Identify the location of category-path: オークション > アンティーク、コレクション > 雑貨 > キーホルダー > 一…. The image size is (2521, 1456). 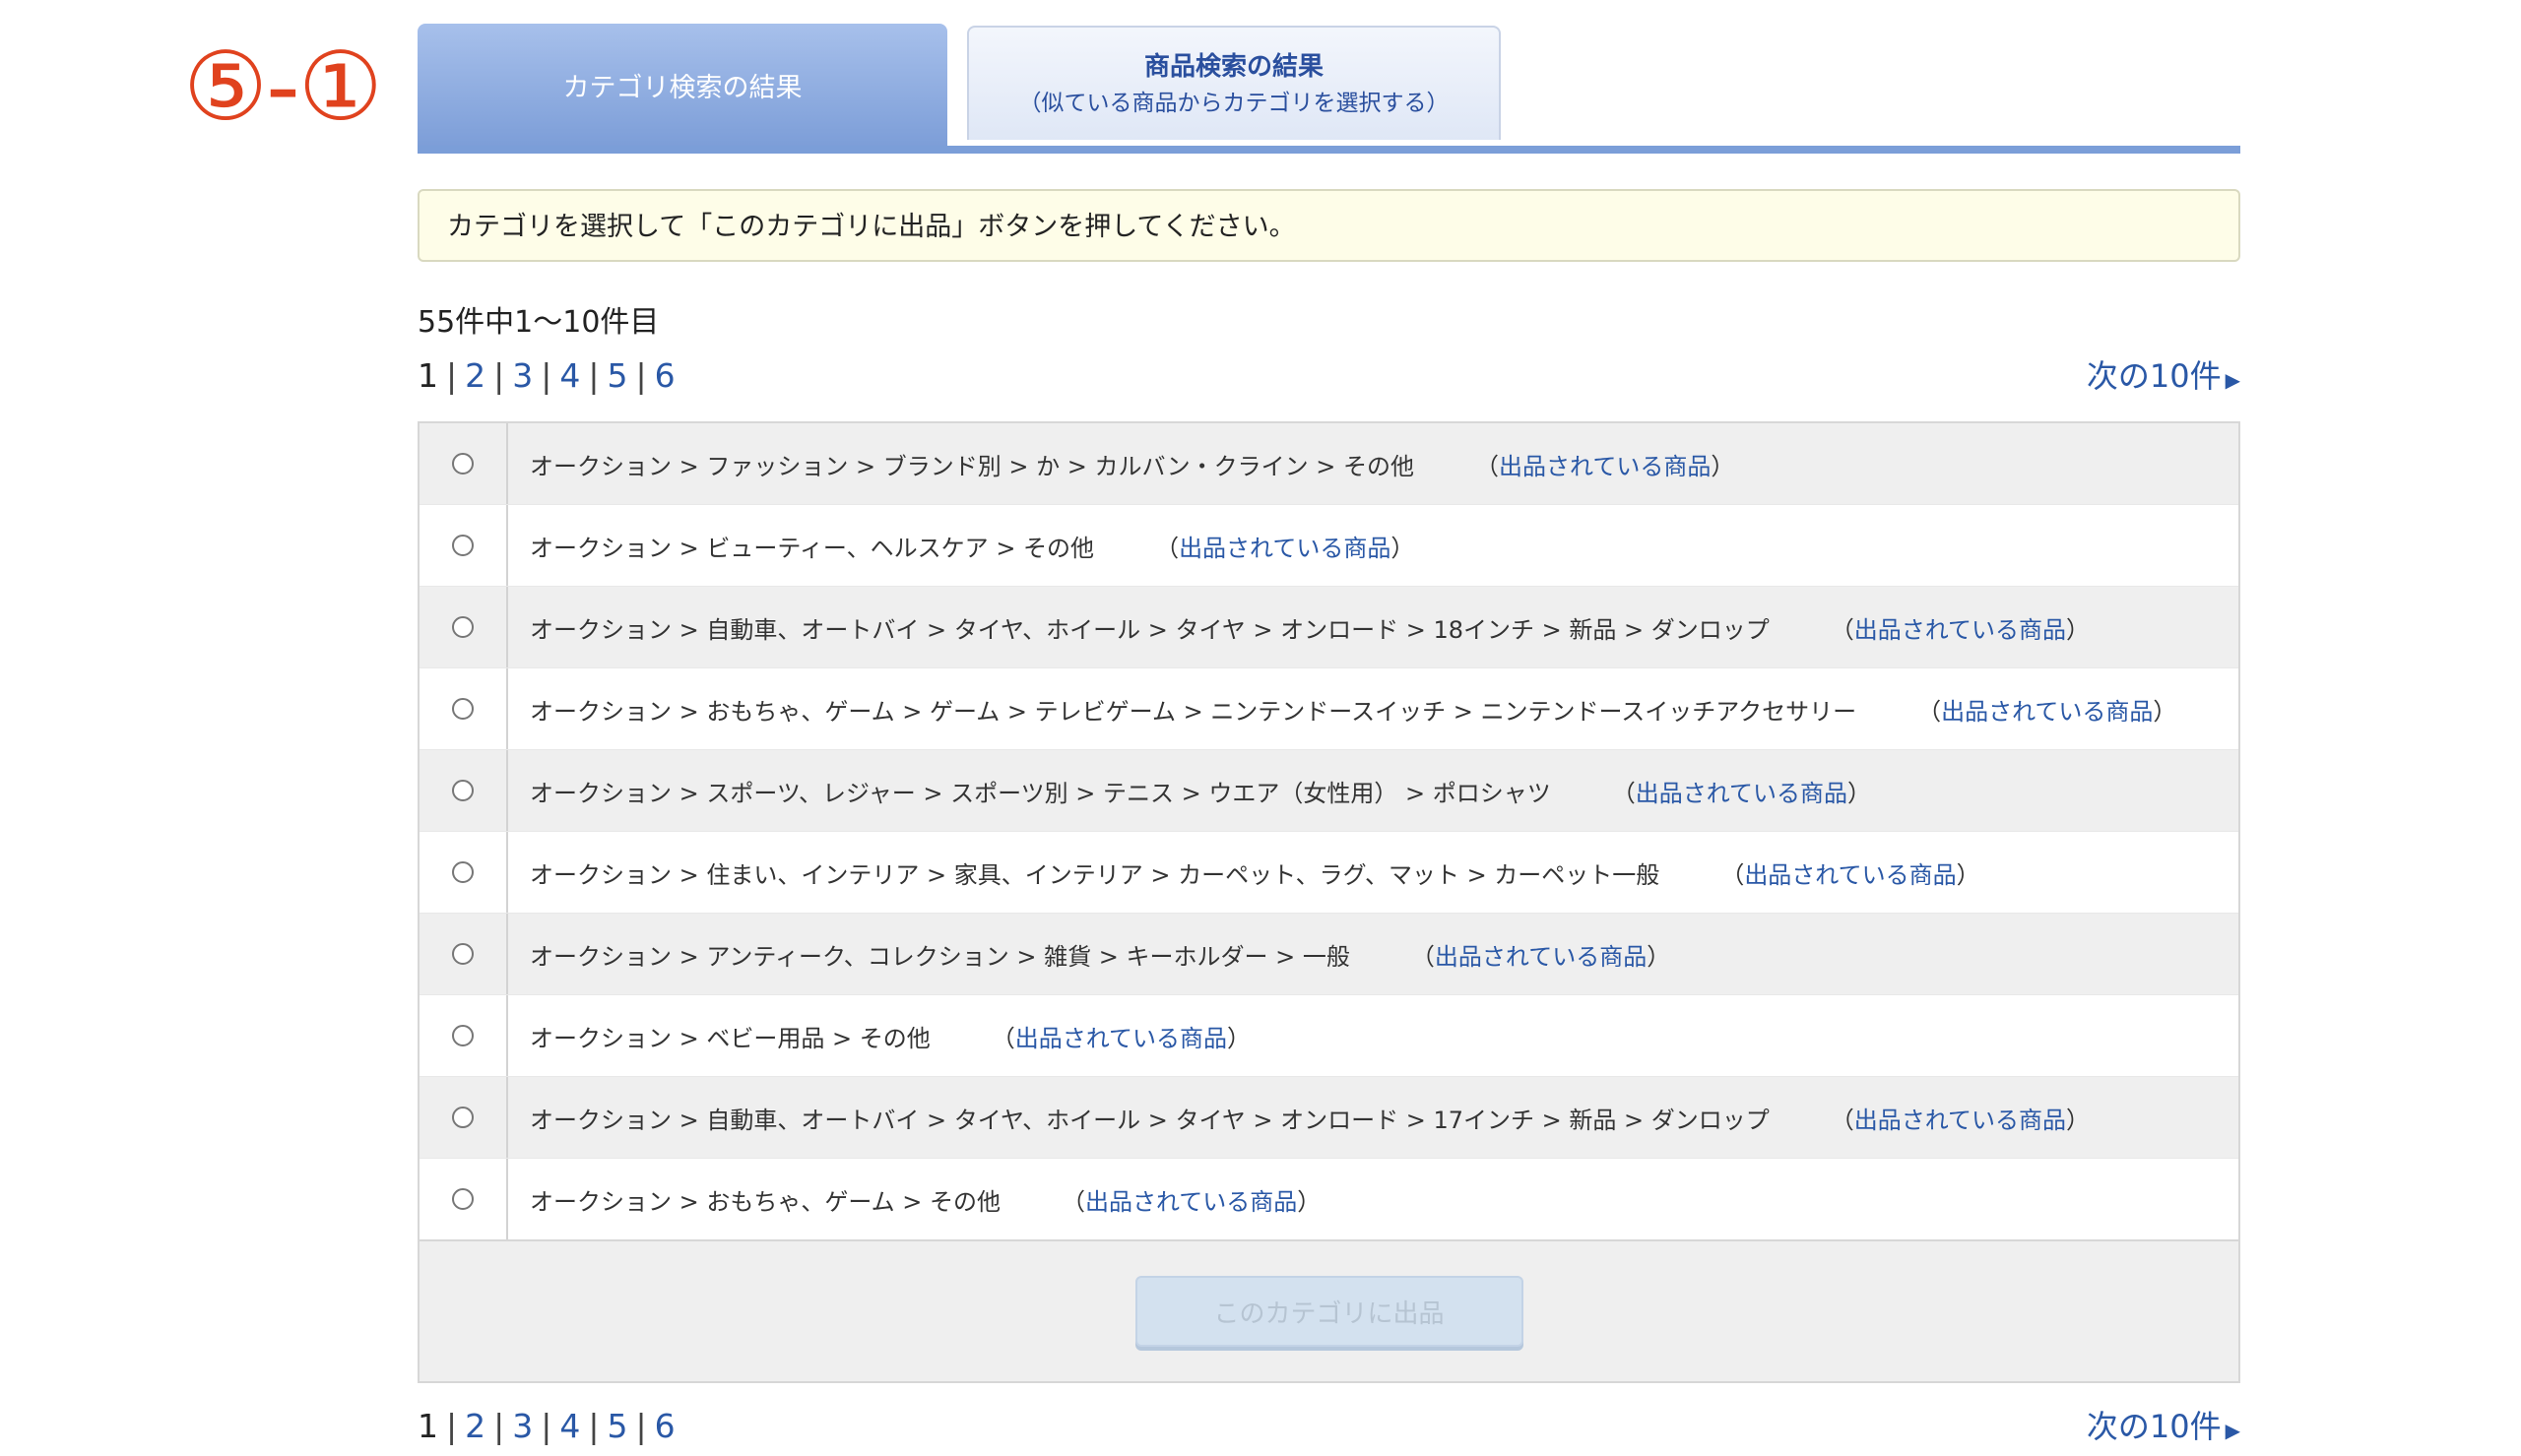
(1089, 954).